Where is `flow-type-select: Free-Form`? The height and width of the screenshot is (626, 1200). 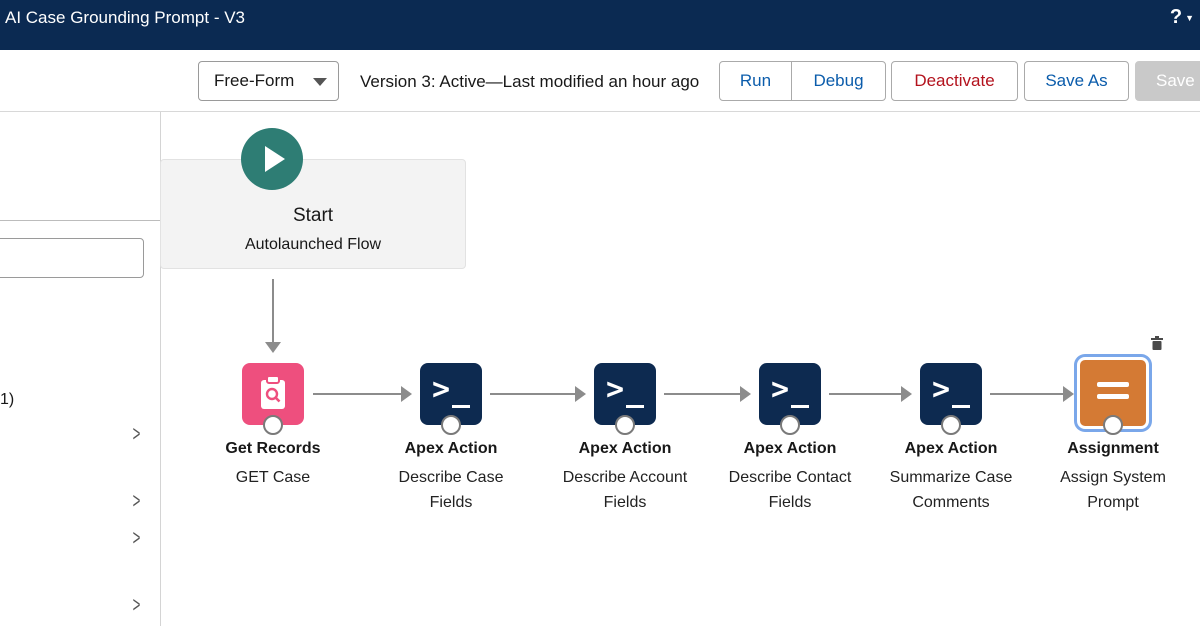
flow-type-select: Free-Form is located at coordinates (268, 81).